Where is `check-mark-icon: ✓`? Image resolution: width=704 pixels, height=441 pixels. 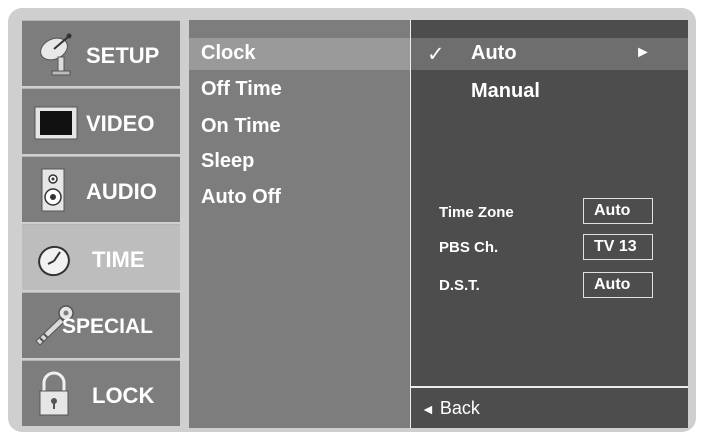
check-mark-icon: ✓ is located at coordinates (436, 54).